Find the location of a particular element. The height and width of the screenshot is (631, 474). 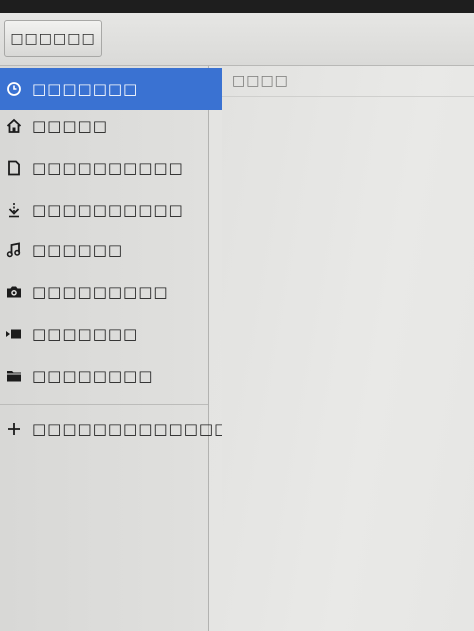

downloads-icon is located at coordinates (14, 210).